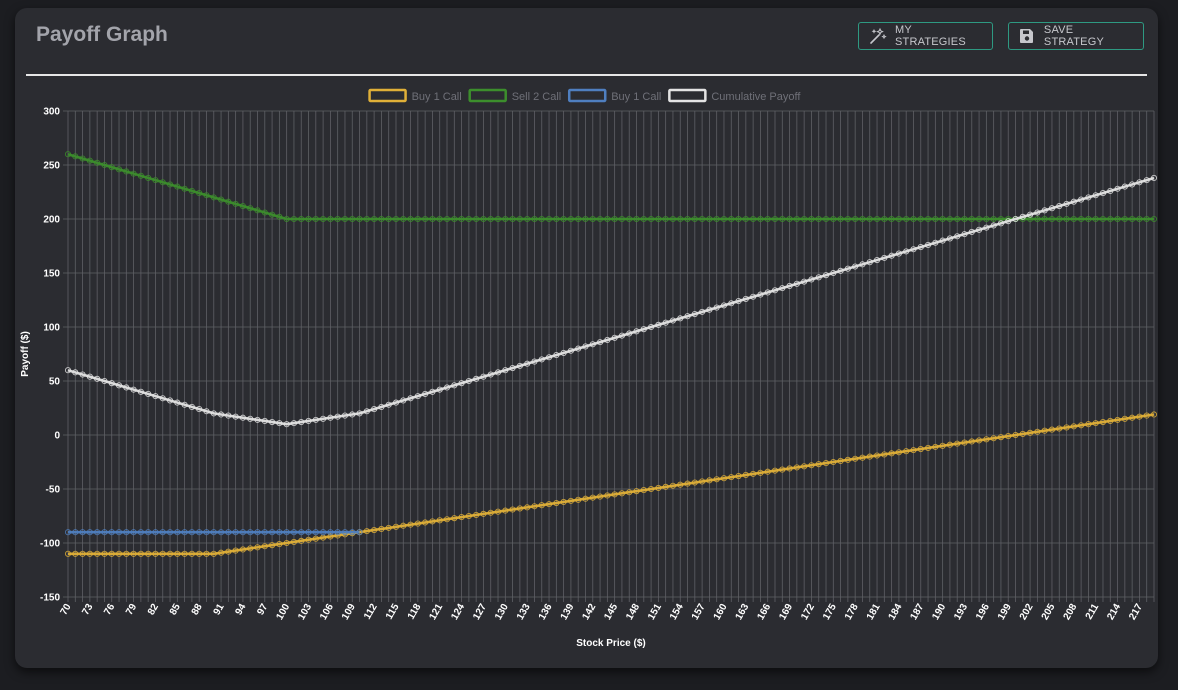 This screenshot has height=690, width=1178. What do you see at coordinates (756, 97) in the screenshot?
I see `legend-label: Cumulative Payoff` at bounding box center [756, 97].